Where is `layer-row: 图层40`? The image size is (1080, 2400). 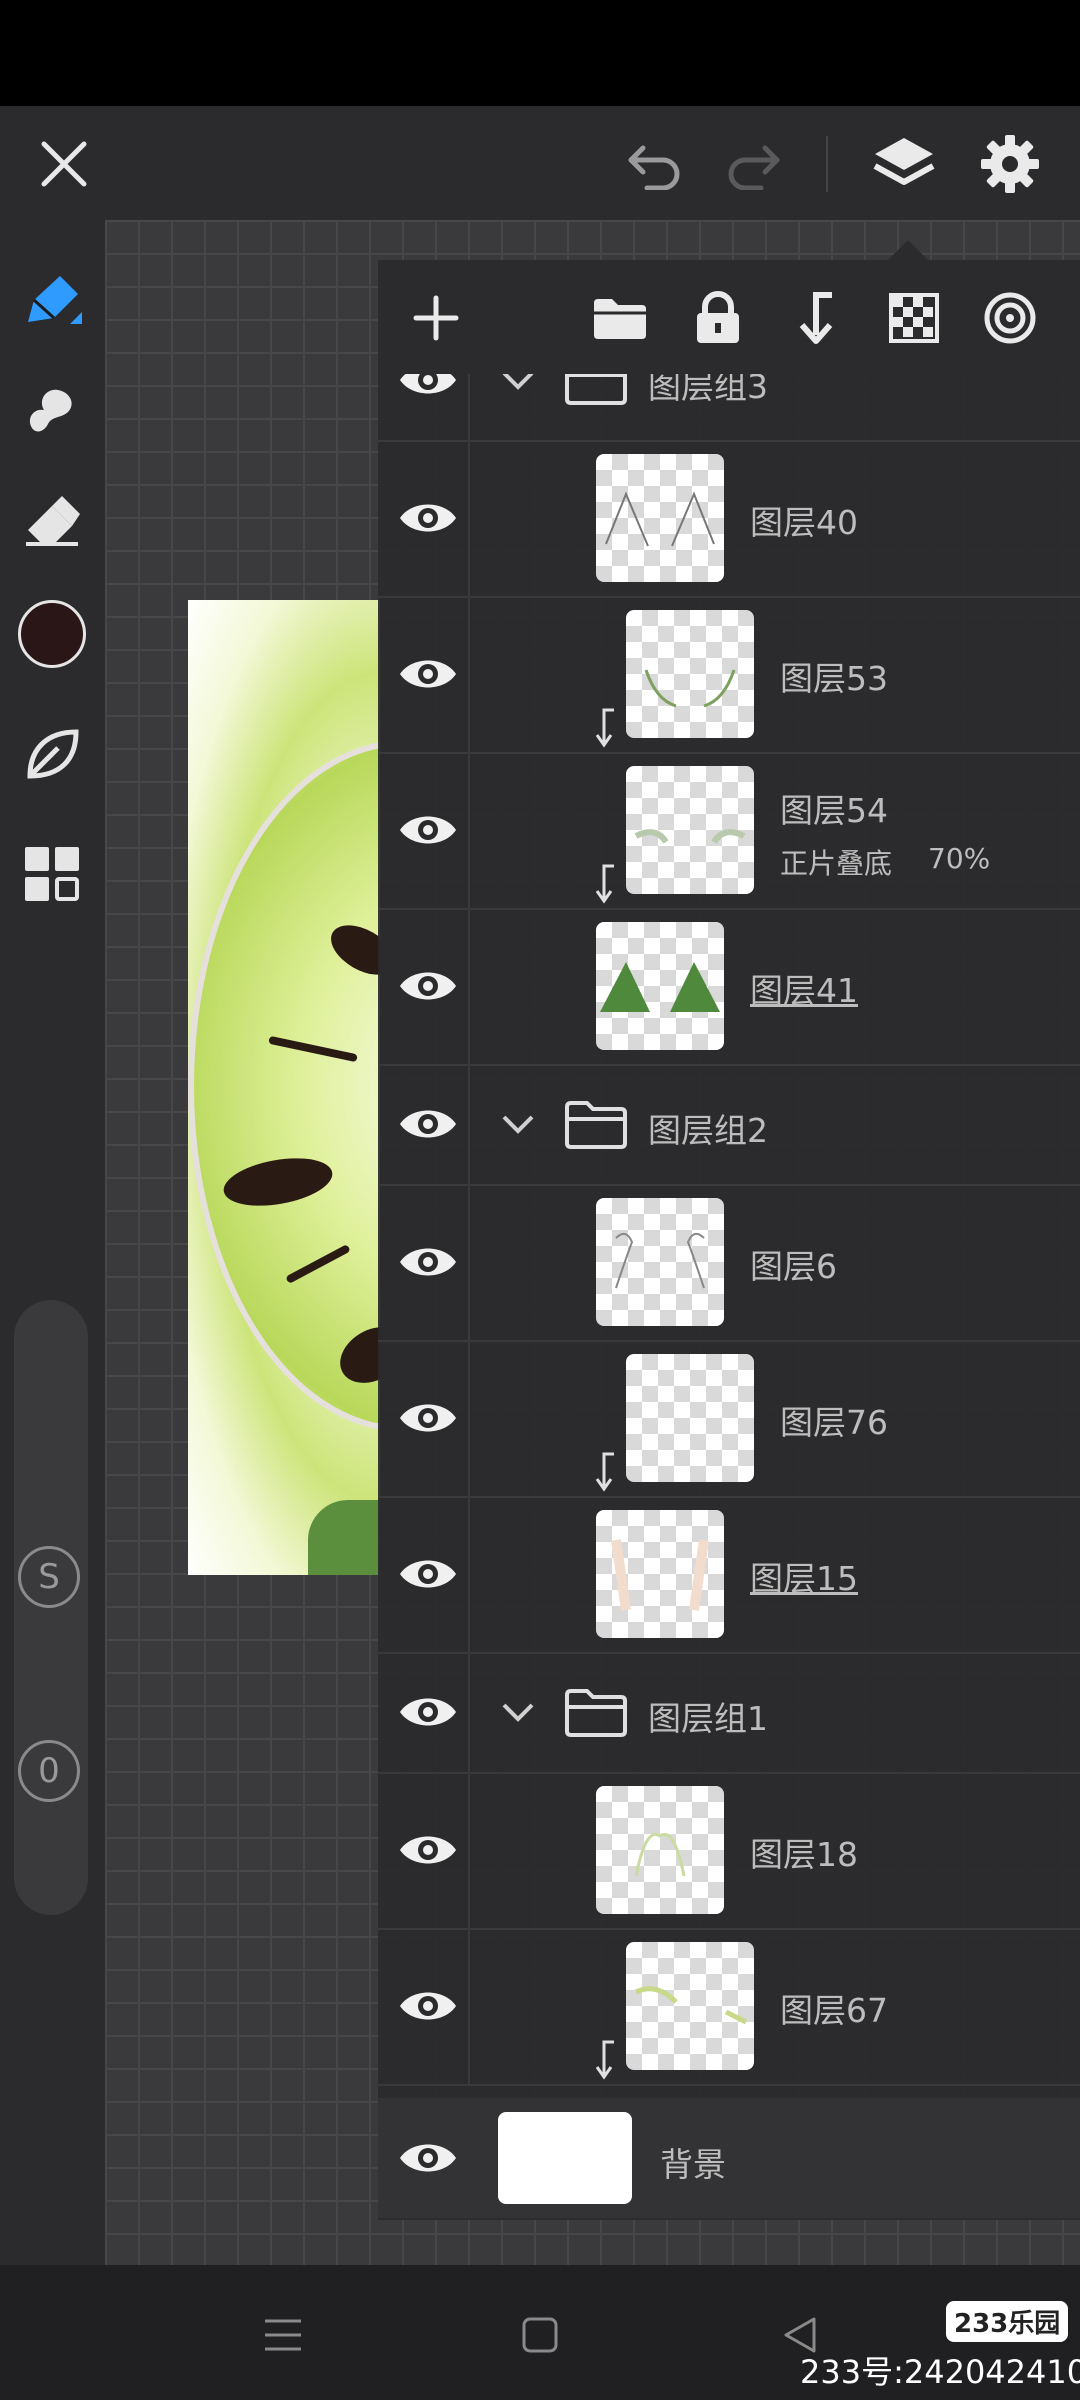 layer-row: 图层40 is located at coordinates (729, 519).